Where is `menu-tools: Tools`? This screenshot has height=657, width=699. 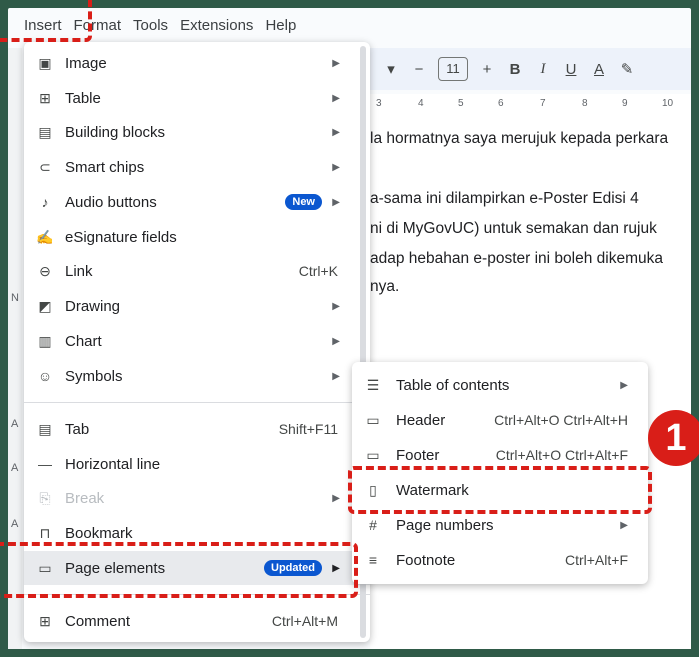 menu-tools: Tools is located at coordinates (150, 25).